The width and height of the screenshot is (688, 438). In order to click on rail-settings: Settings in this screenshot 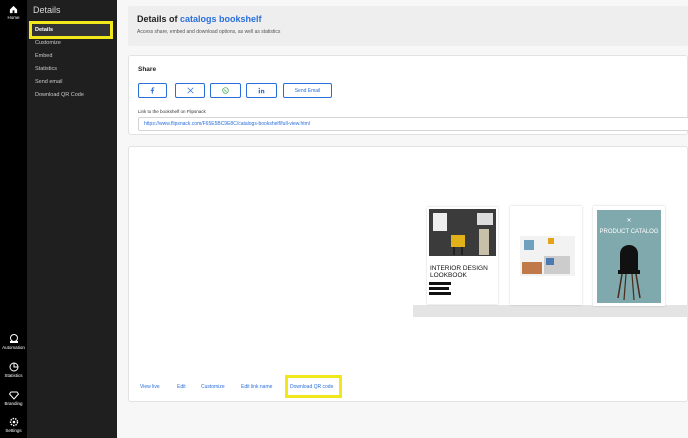, I will do `click(13, 425)`.